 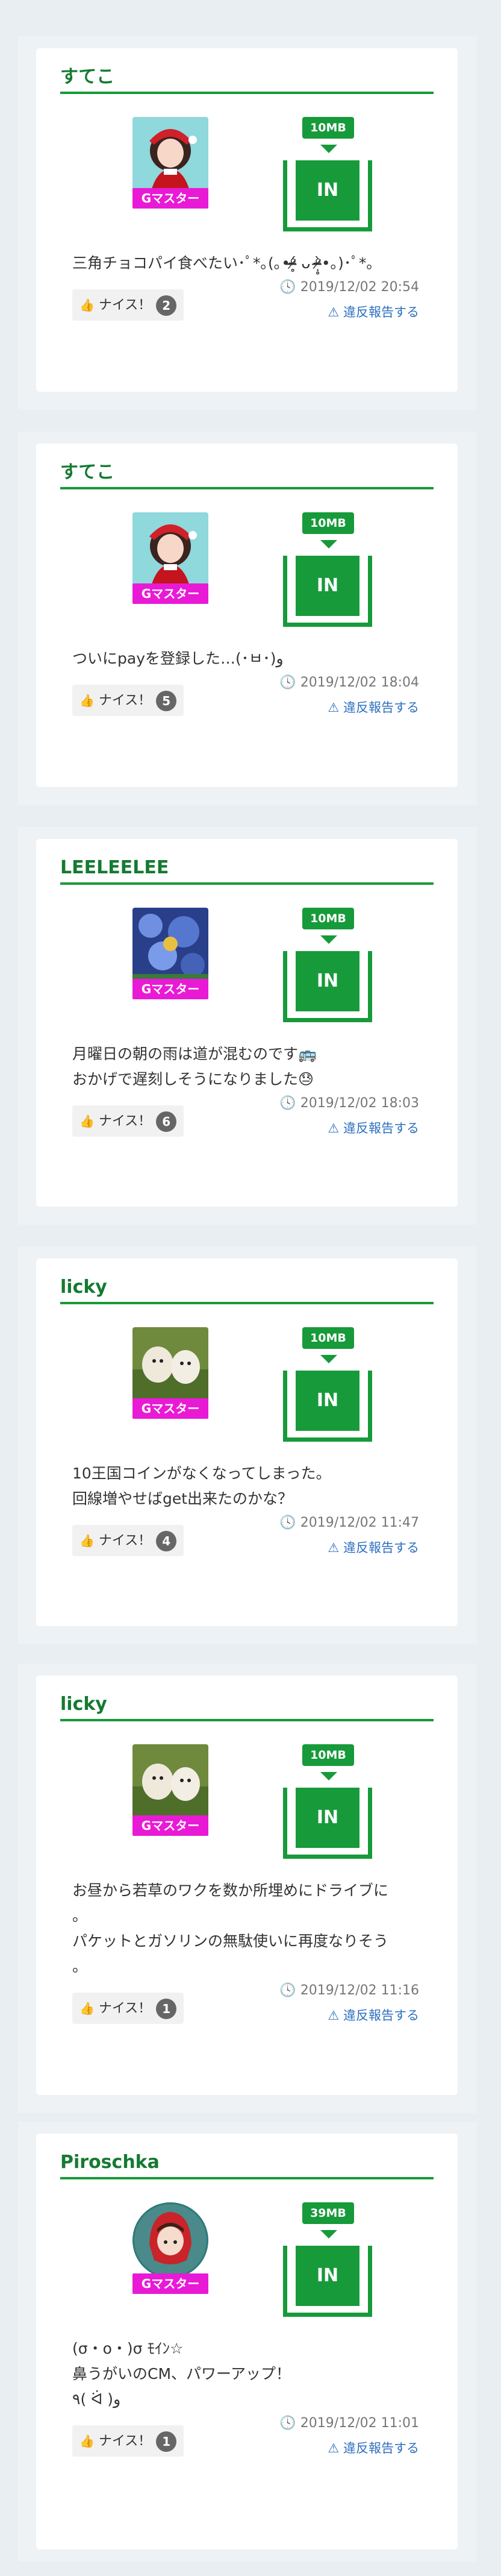 What do you see at coordinates (128, 1121) in the screenshot?
I see `nice-button: 👍 ナイス！ 6` at bounding box center [128, 1121].